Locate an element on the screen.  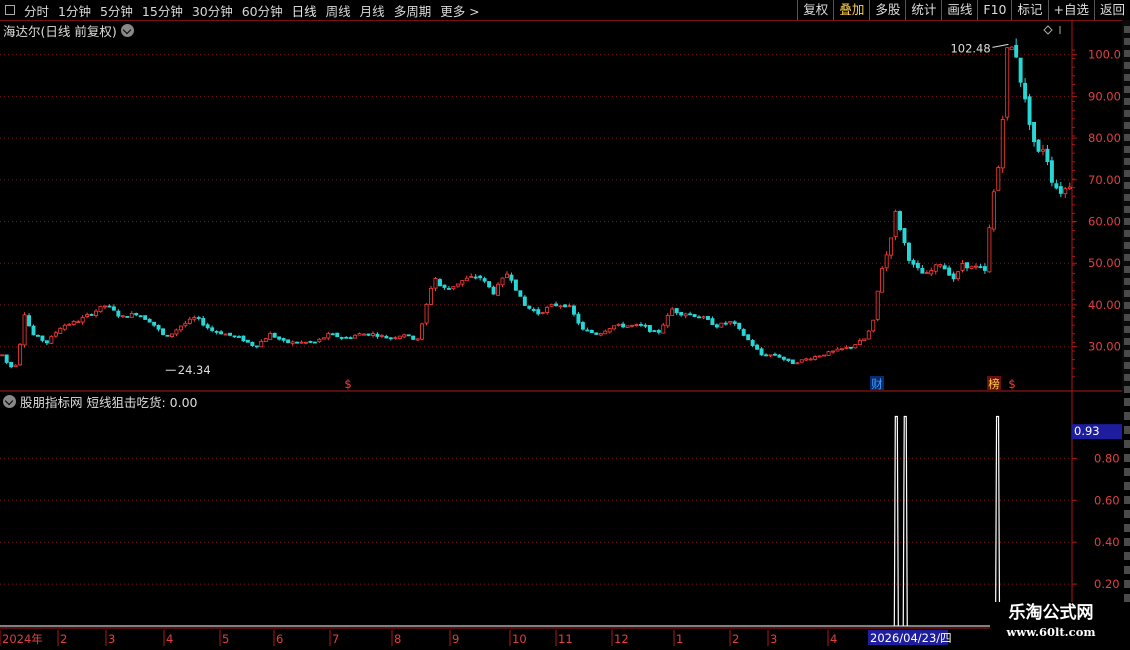
date-label: 2024年 is located at coordinates (22, 639).